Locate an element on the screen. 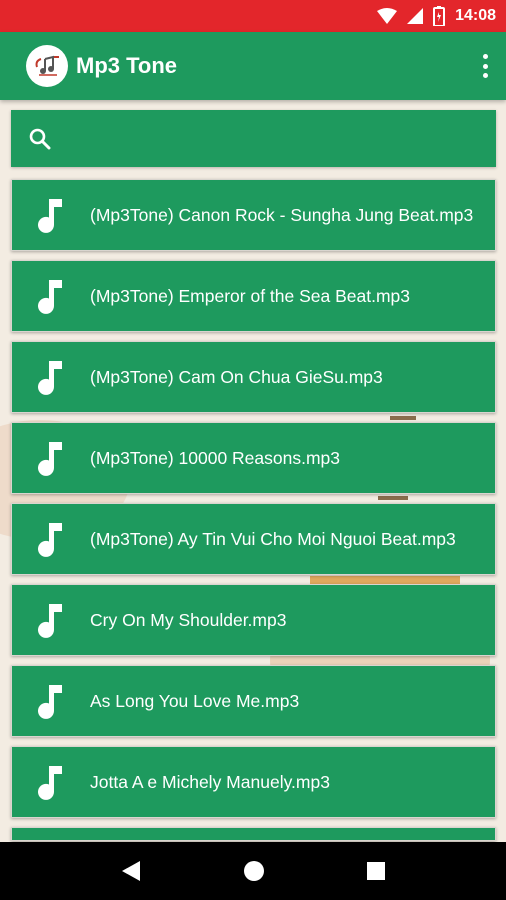 The image size is (506, 900). wifi-icon is located at coordinates (387, 16).